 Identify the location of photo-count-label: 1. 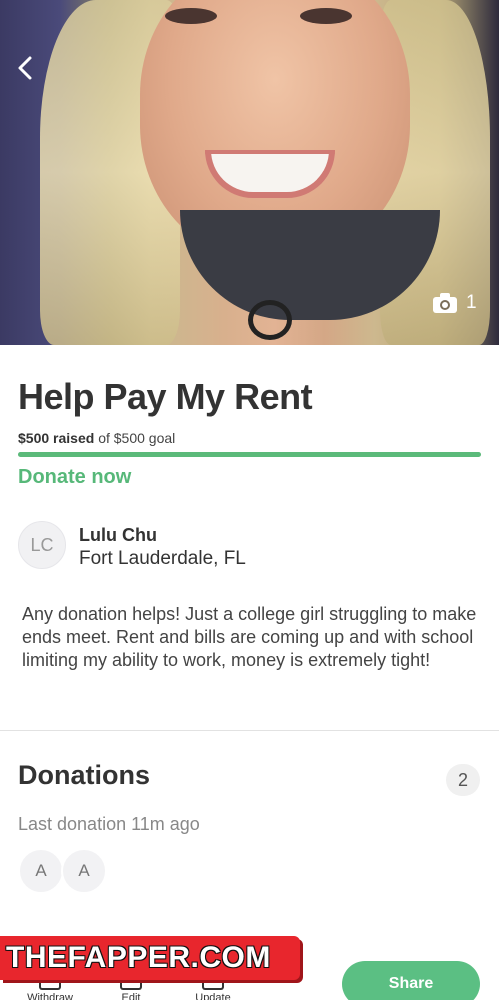
(471, 302).